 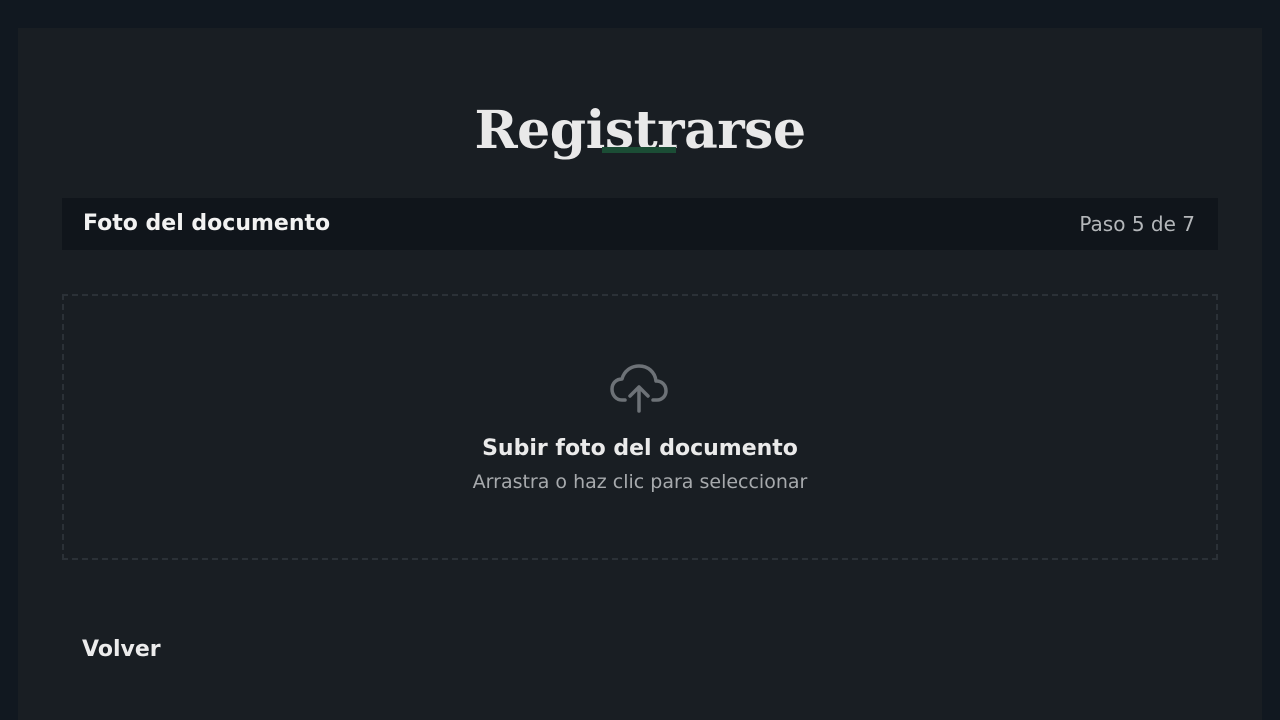 I want to click on upload-subtitle: Arrastra o haz clic para seleccionar, so click(x=640, y=482).